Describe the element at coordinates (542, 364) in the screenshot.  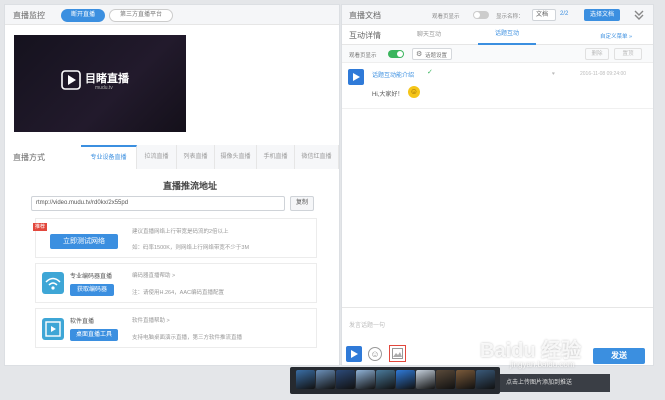
I see `watermark-subtext: jingyan.baidu.com` at that location.